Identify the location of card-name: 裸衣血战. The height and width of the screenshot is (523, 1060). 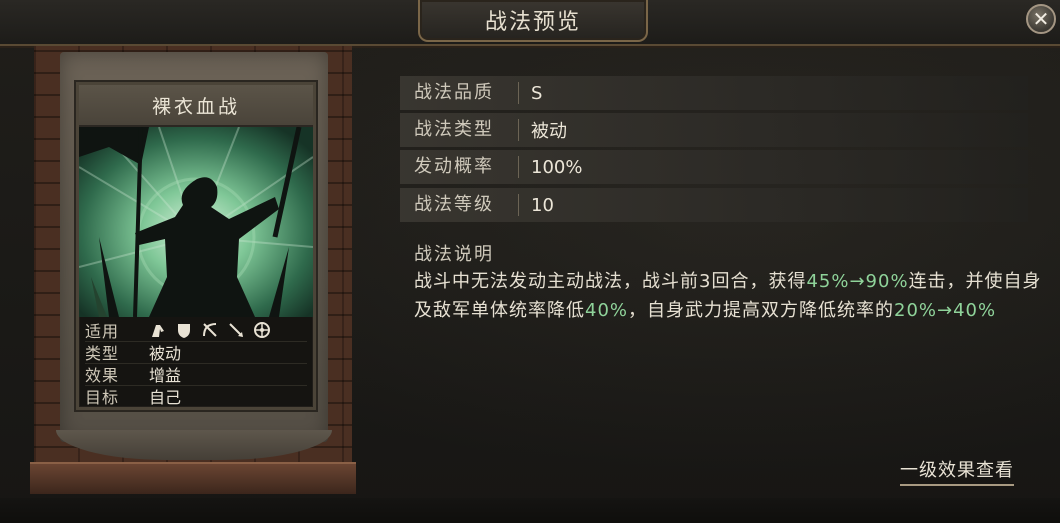
(195, 106).